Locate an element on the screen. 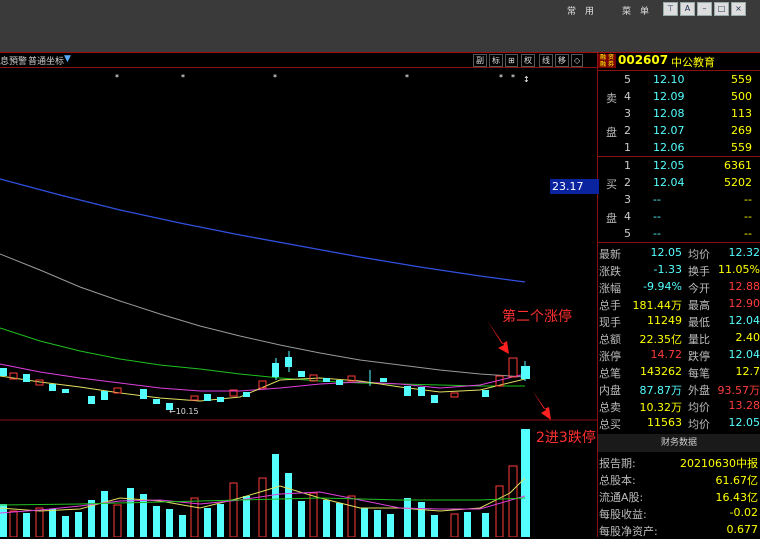 The image size is (760, 539). dropdown-arrow-icon: ▼ is located at coordinates (67, 59).